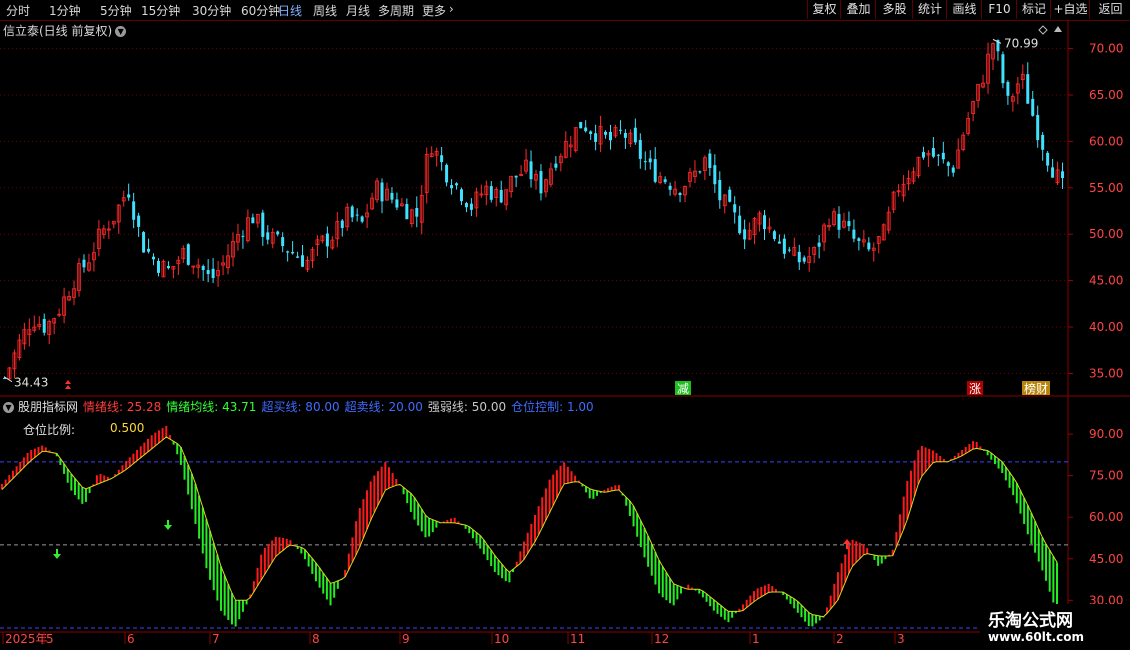 This screenshot has height=650, width=1130. I want to click on indicator-tick-label: 75.00, so click(1106, 476).